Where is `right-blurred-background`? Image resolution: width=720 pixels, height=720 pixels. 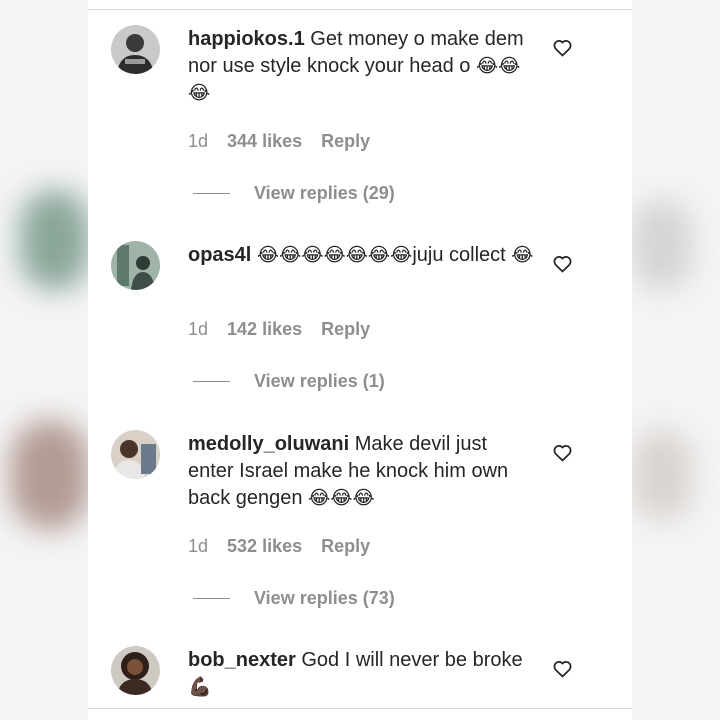
right-blurred-background is located at coordinates (676, 360).